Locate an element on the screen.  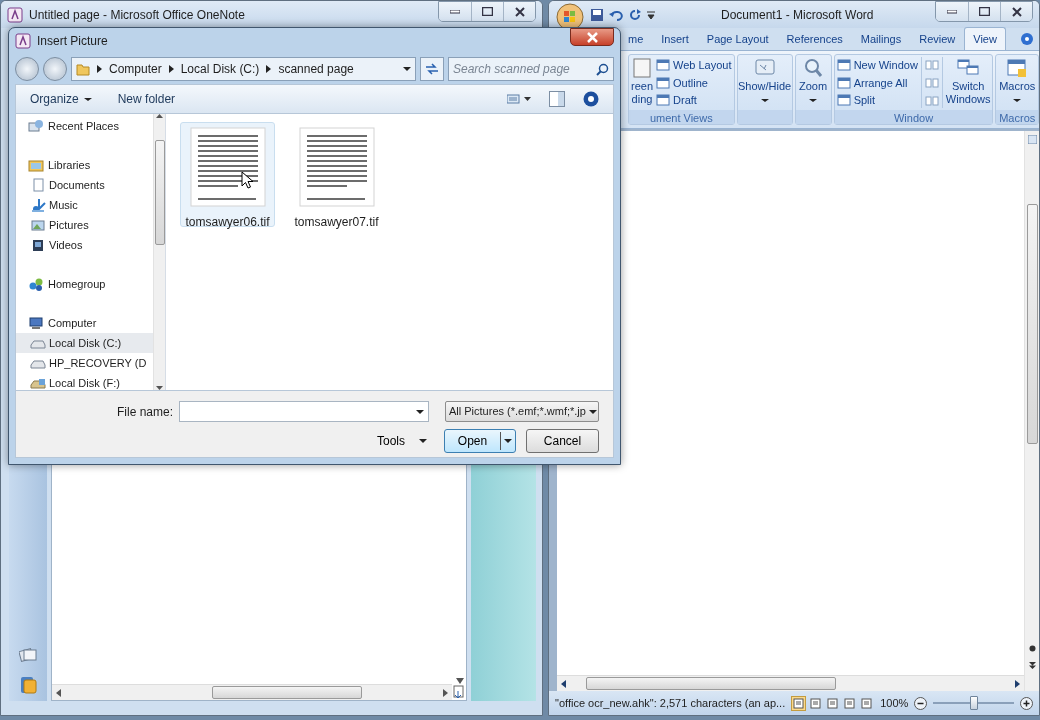
scroll-up-arrow-icon is located at coordinates (159, 116).